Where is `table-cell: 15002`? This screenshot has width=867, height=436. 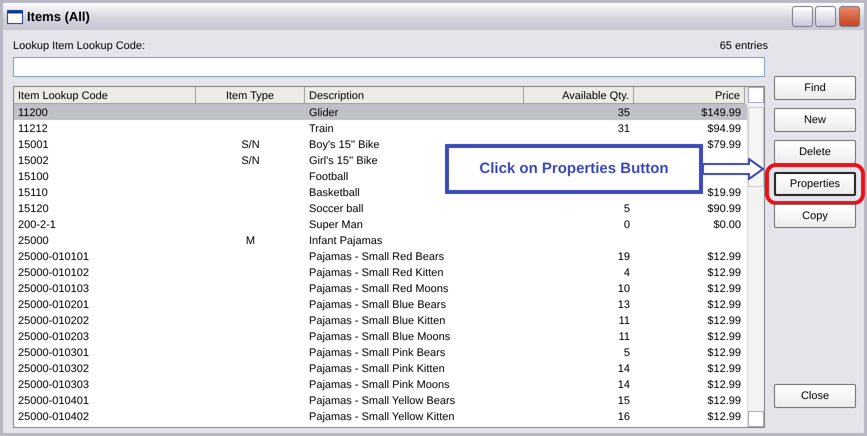
table-cell: 15002 is located at coordinates (33, 160).